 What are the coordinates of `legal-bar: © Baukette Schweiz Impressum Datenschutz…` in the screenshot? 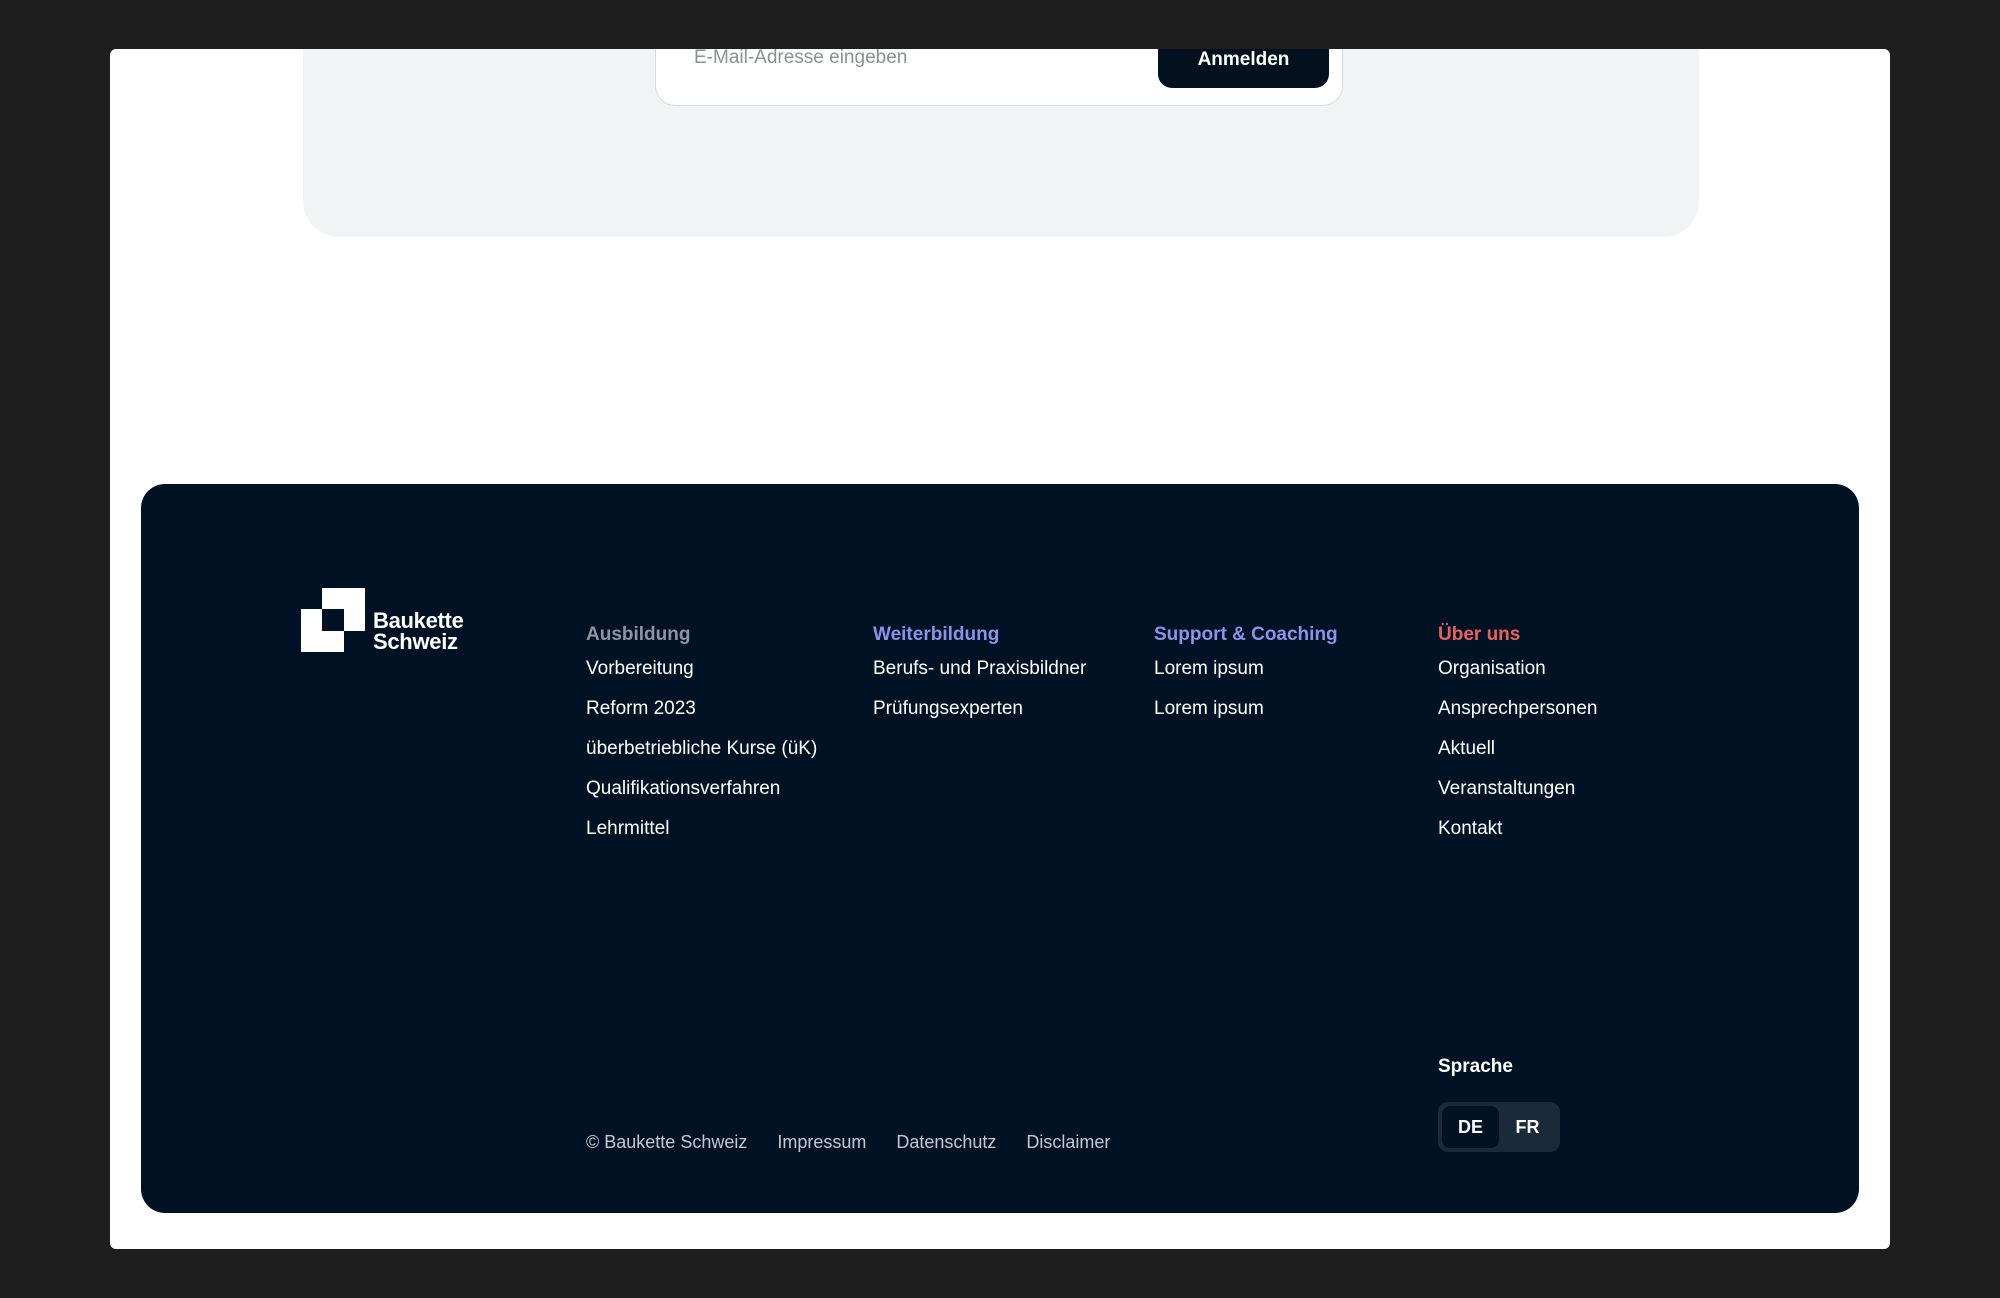 It's located at (848, 1142).